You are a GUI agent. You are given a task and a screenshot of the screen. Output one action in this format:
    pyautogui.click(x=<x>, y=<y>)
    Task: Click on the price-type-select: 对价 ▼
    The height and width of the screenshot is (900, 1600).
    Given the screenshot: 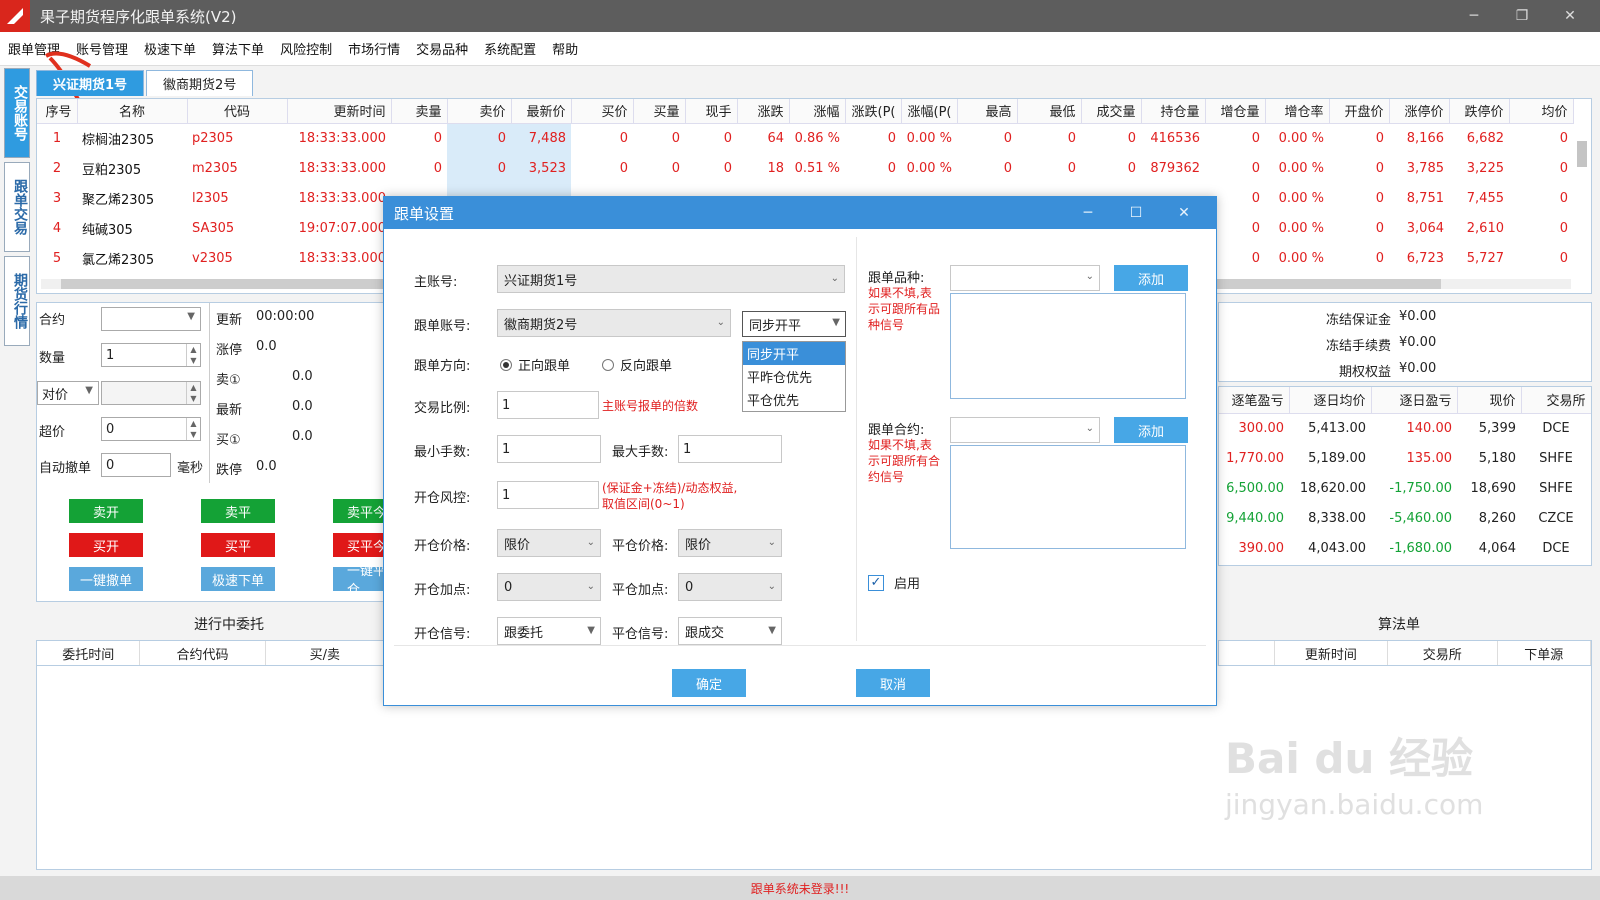 What is the action you would take?
    pyautogui.click(x=68, y=393)
    